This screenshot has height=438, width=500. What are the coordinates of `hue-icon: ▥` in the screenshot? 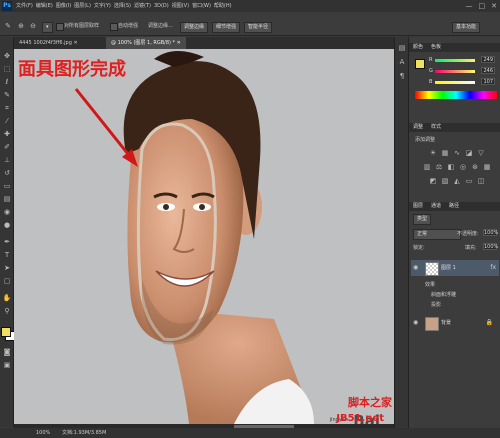 It's located at (427, 167).